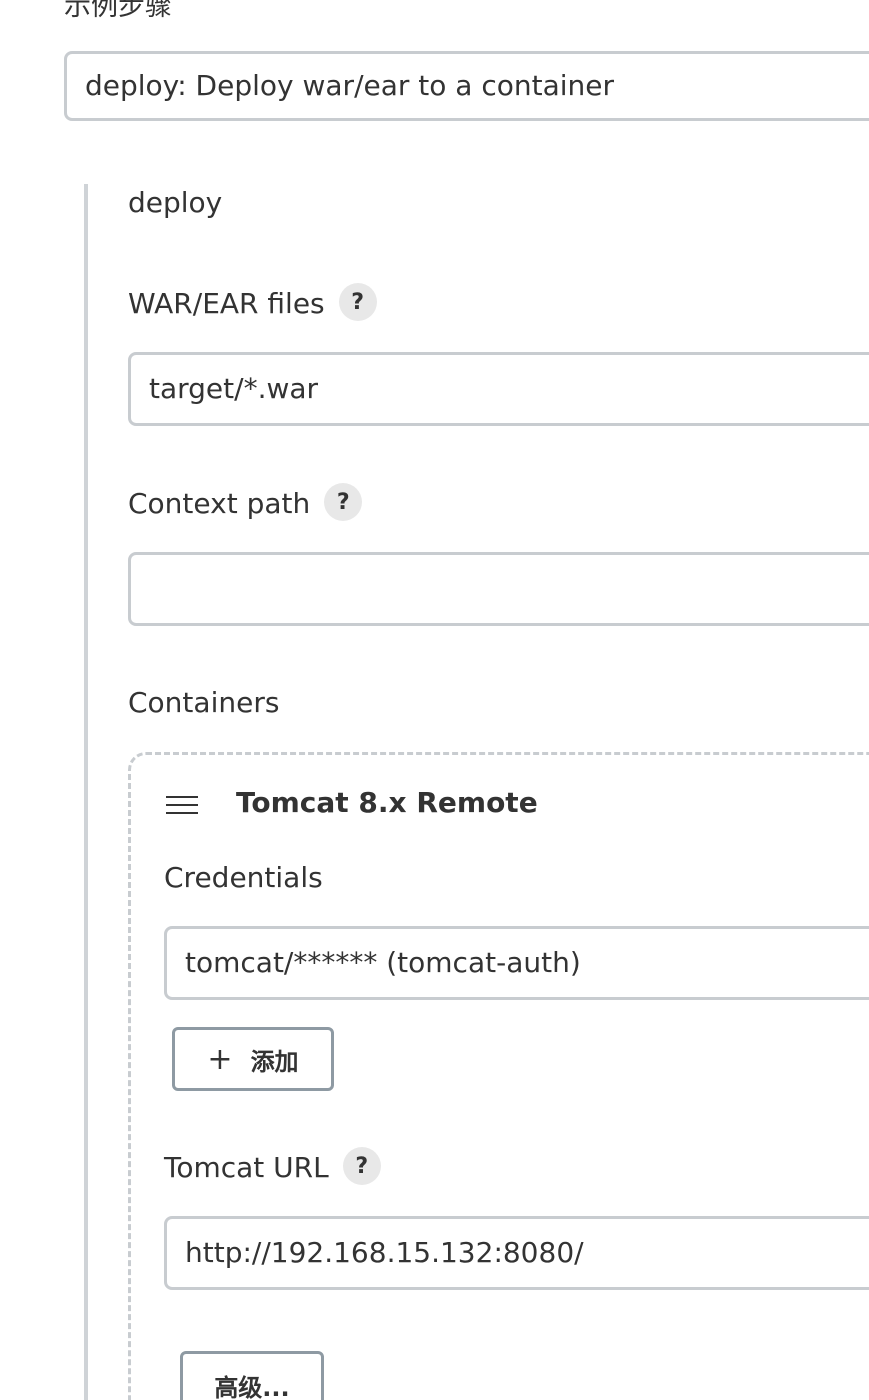 Image resolution: width=869 pixels, height=1400 pixels. What do you see at coordinates (220, 1059) in the screenshot?
I see `plus-icon: +` at bounding box center [220, 1059].